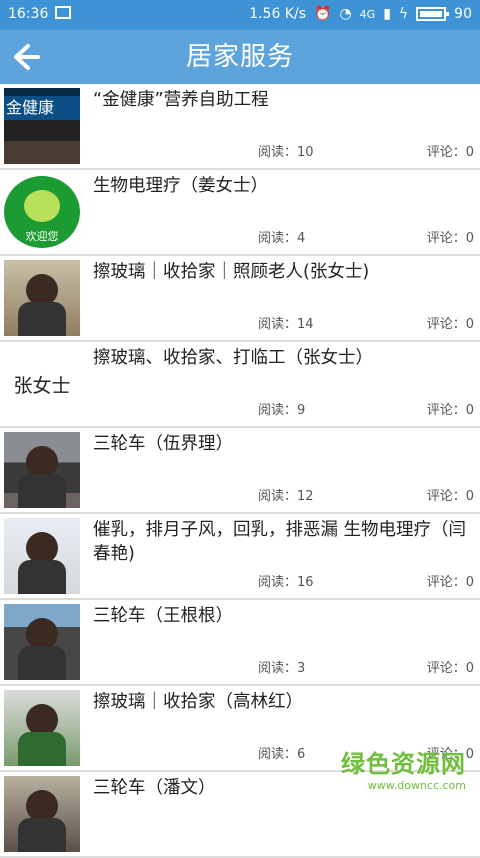  What do you see at coordinates (180, 186) in the screenshot?
I see `item-title: 生物电理疗（姜女士）` at bounding box center [180, 186].